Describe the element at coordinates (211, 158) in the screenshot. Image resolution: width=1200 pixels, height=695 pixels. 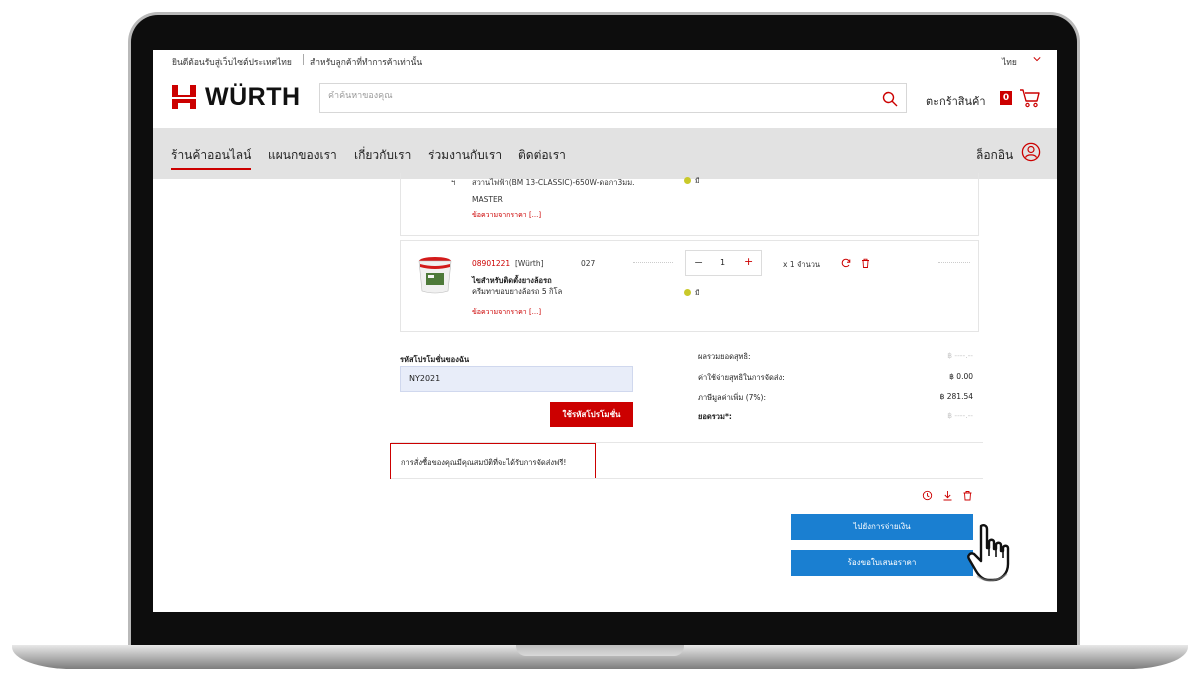
I see `nav-item-online-shop: ร้านค้าออนไลน์` at that location.